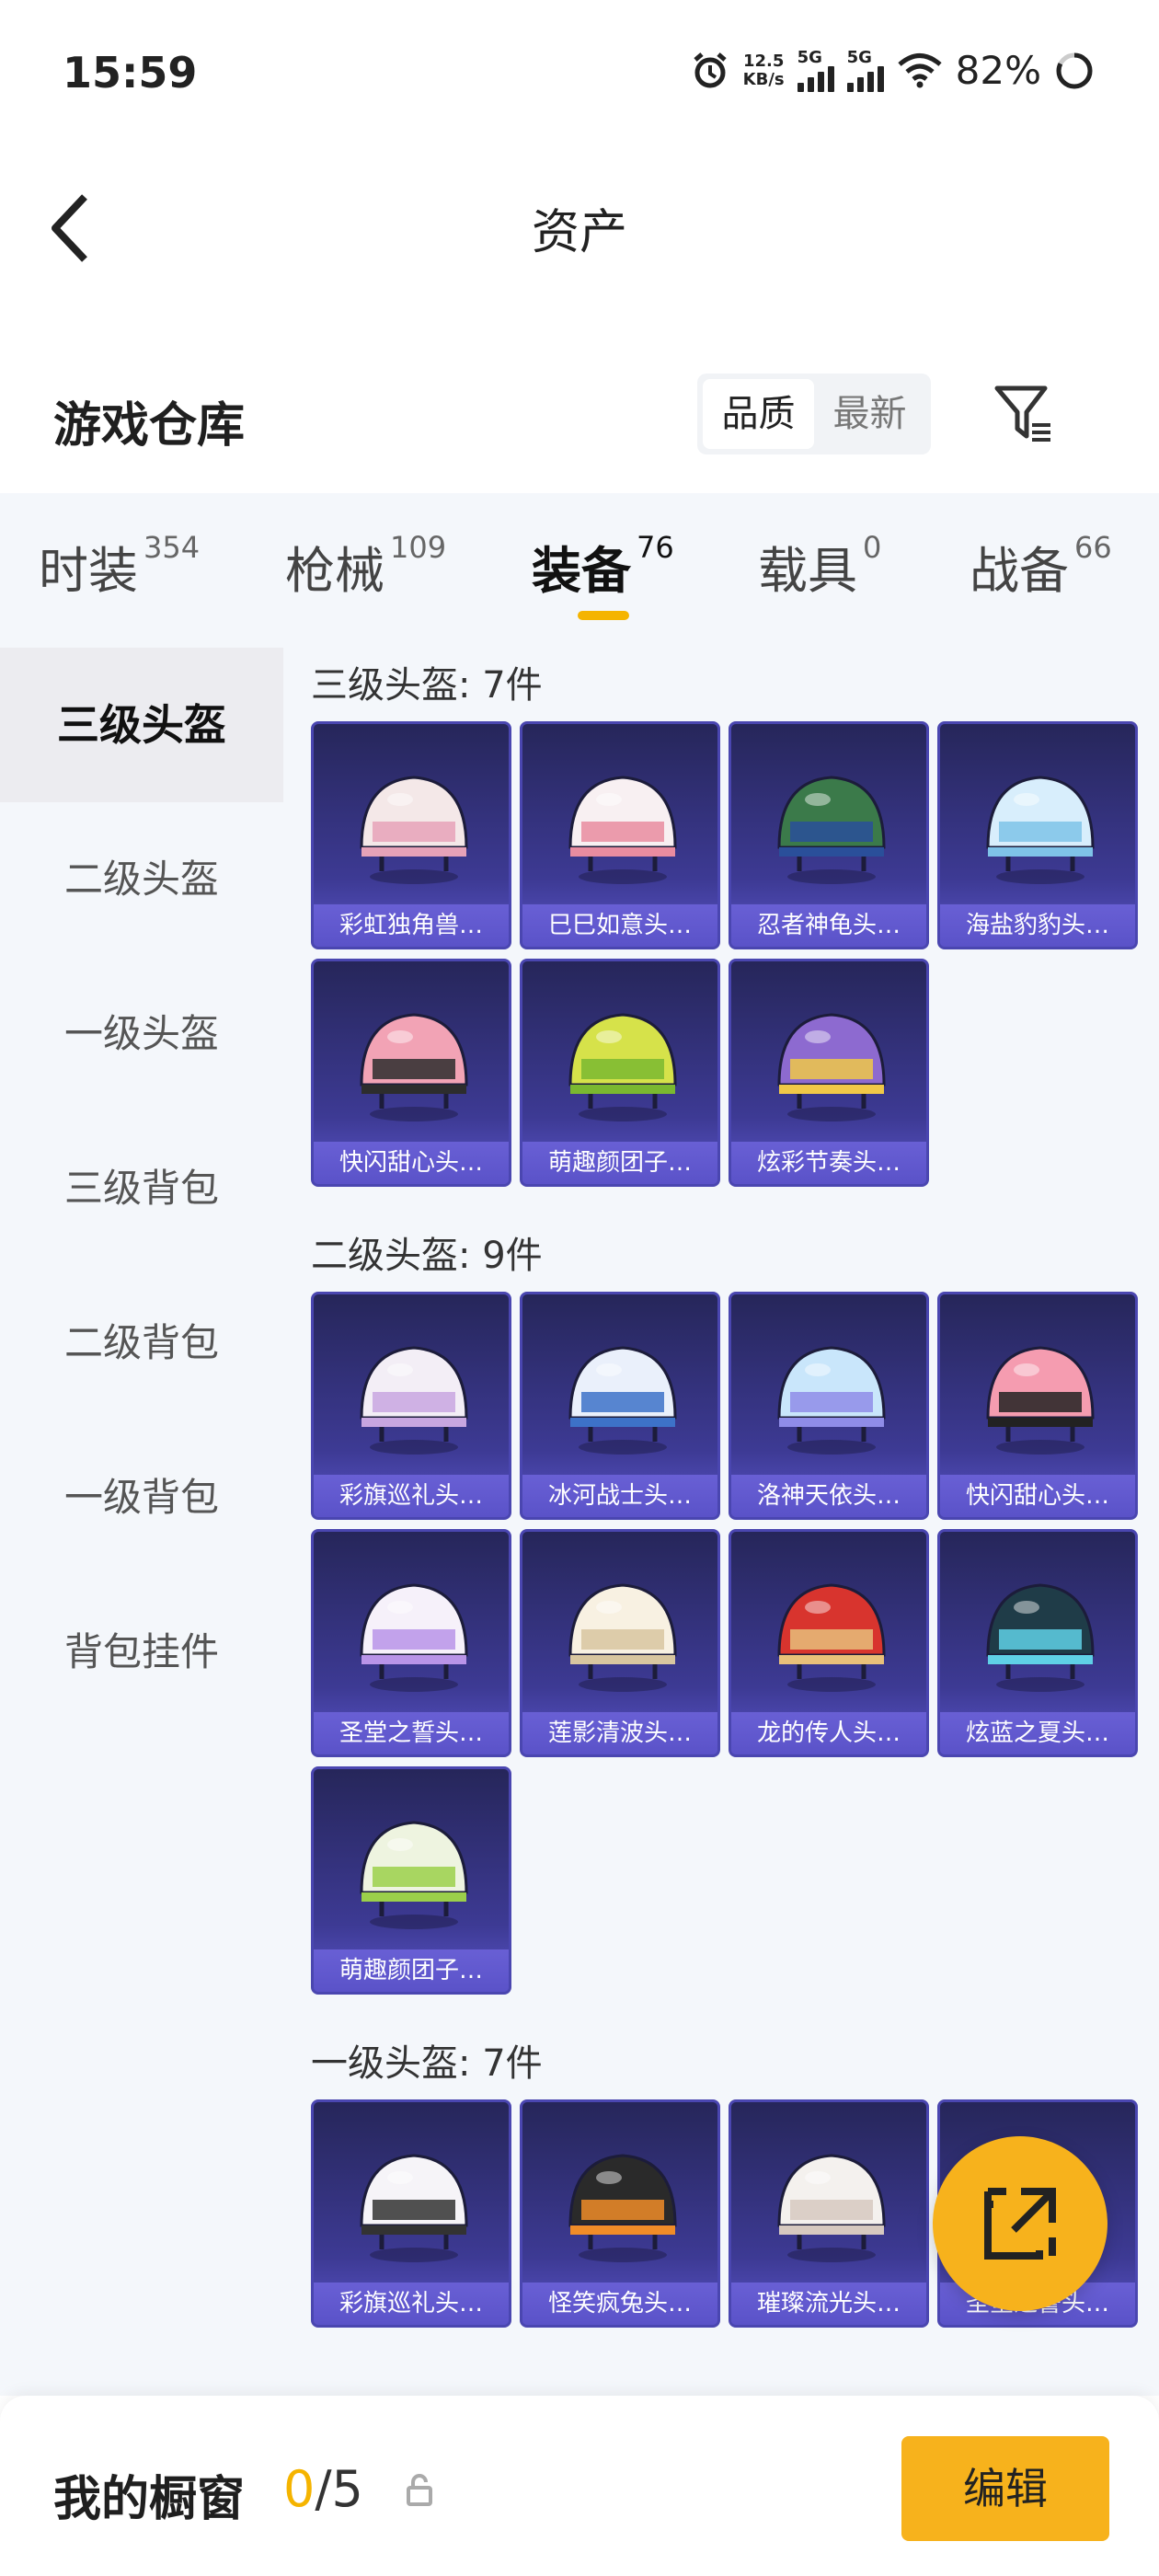 The width and height of the screenshot is (1159, 2576). What do you see at coordinates (1041, 566) in the screenshot?
I see `tab-supplies: 战备 66` at bounding box center [1041, 566].